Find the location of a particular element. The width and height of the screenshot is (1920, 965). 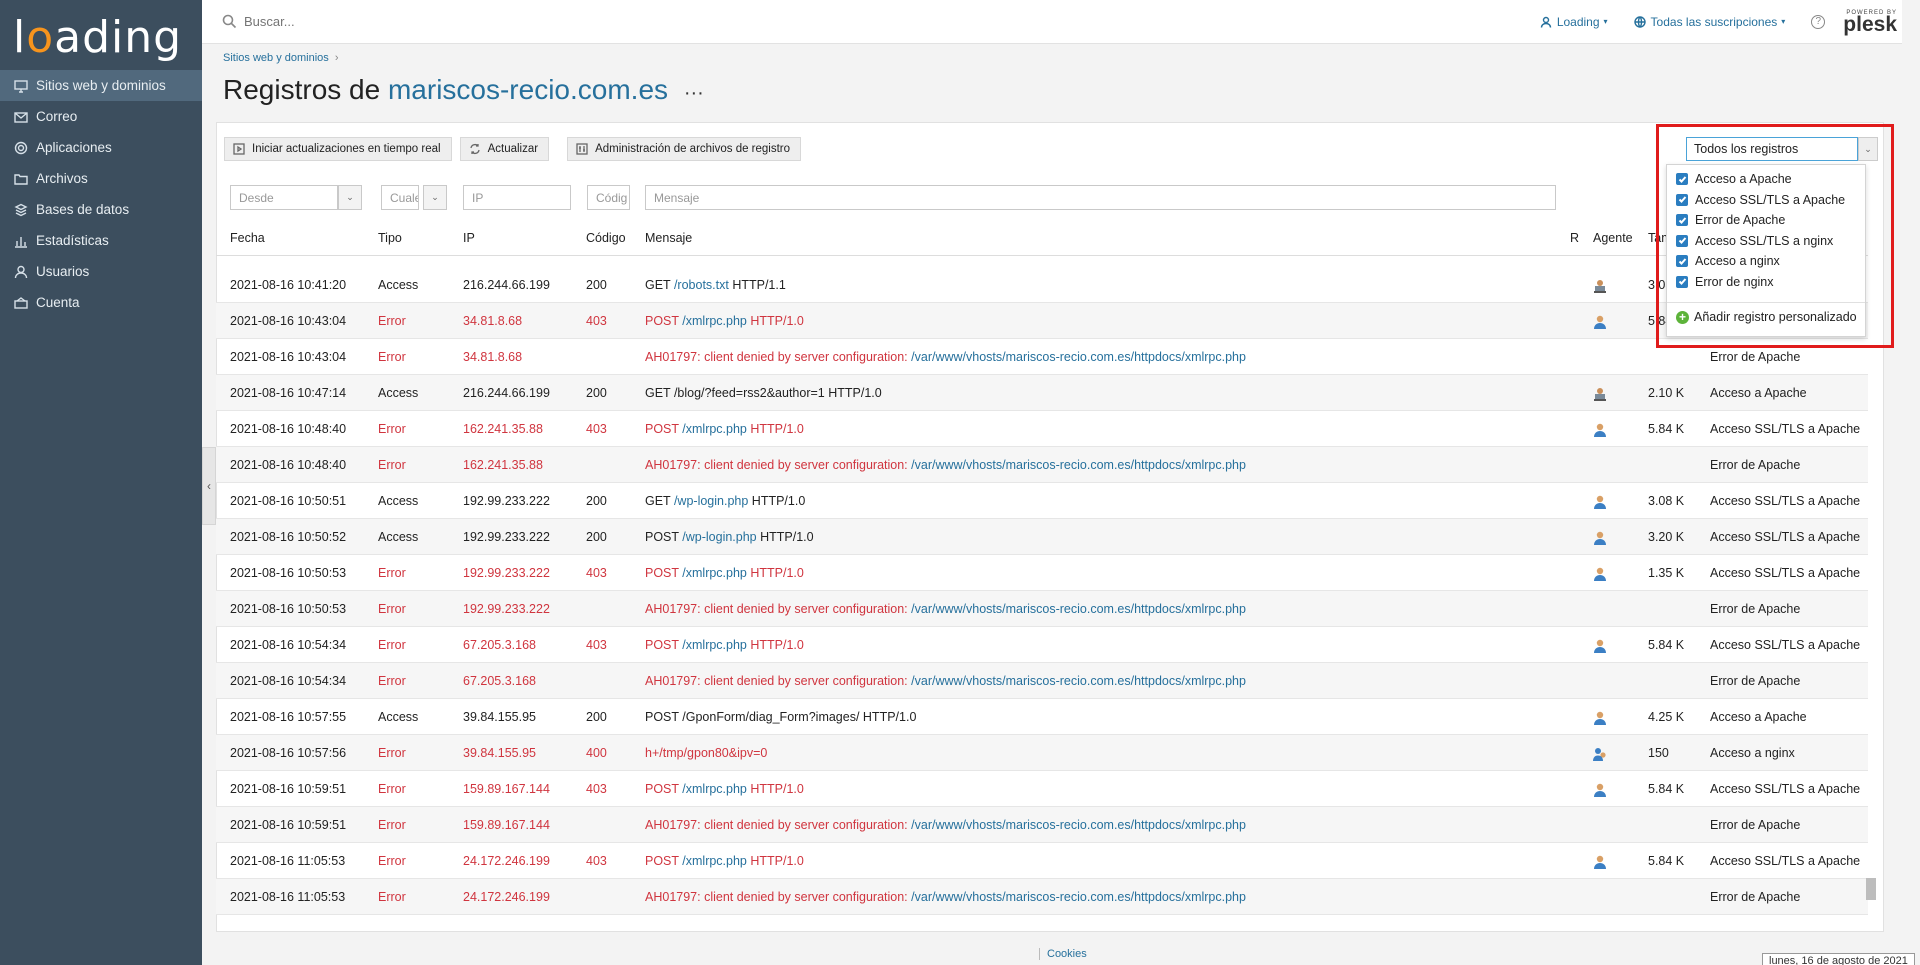

message-text: GET /blog/?feed=rss2&author=1 HTTP/1.0 is located at coordinates (763, 393).